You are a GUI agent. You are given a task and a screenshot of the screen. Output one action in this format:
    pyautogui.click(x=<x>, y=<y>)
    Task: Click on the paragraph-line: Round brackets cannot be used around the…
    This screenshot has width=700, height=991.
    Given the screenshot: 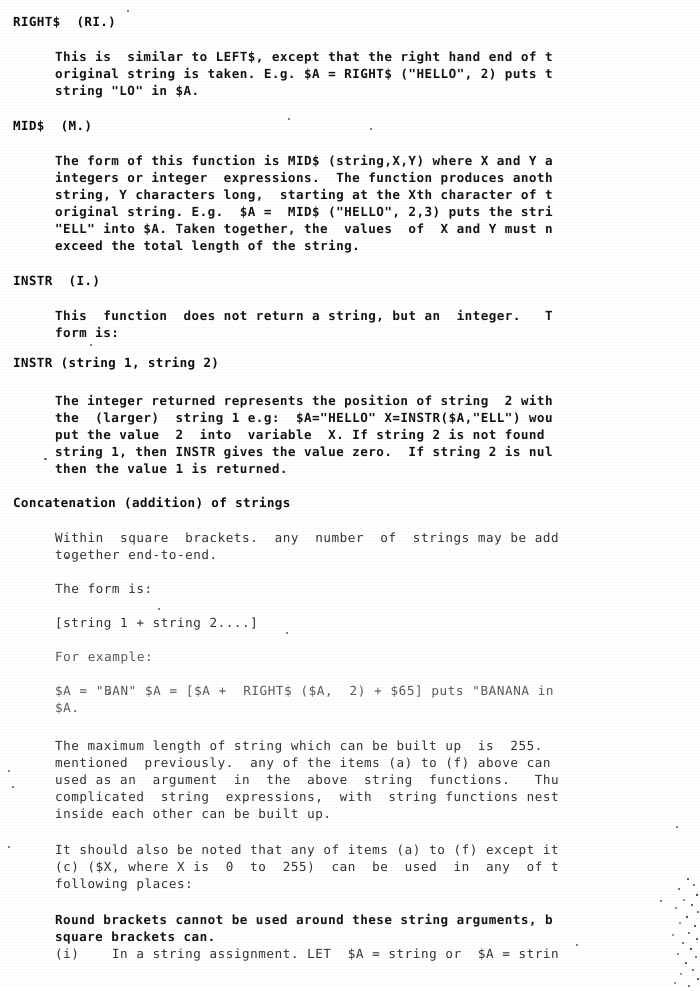 What is the action you would take?
    pyautogui.click(x=304, y=919)
    